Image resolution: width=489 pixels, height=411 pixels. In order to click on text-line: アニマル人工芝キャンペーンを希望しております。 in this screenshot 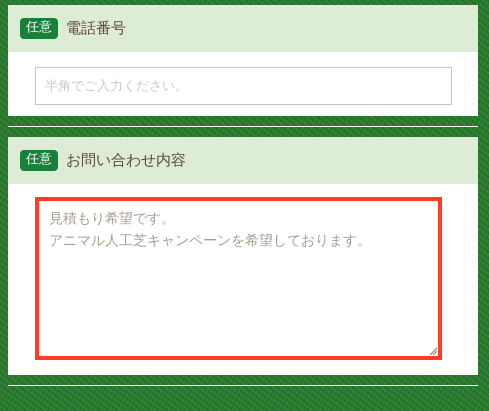, I will do `click(210, 241)`.